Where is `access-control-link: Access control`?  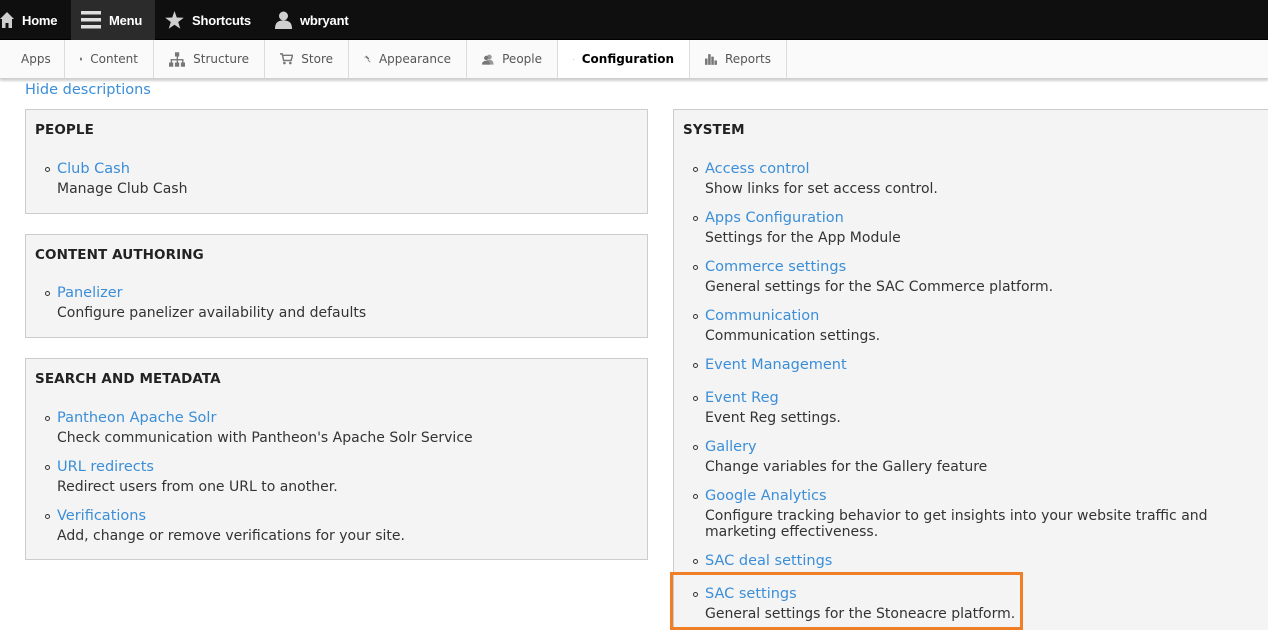
access-control-link: Access control is located at coordinates (821, 169).